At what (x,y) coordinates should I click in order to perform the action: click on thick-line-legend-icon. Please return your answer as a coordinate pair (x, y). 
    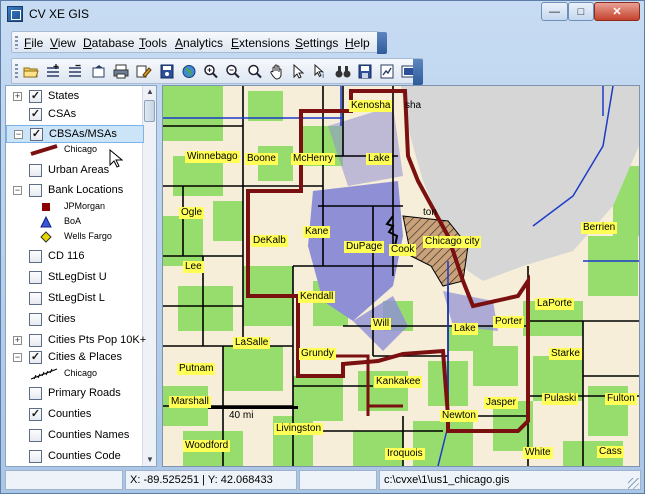
    Looking at the image, I should click on (44, 150).